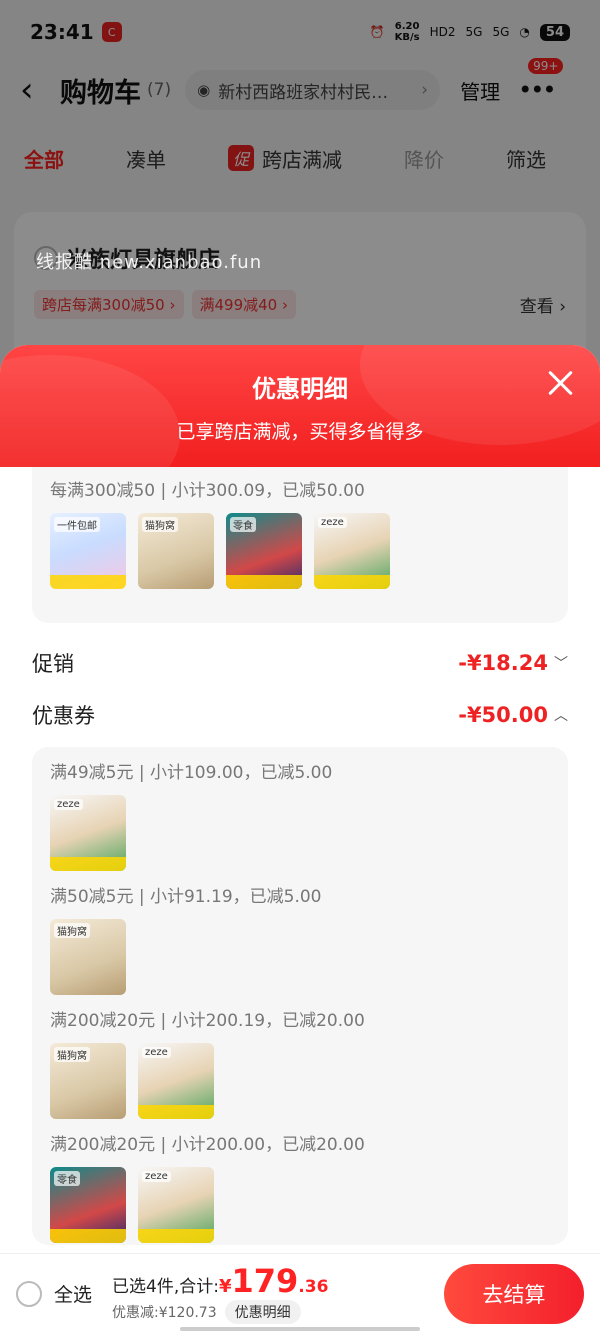 Image resolution: width=600 pixels, height=1333 pixels. I want to click on sheet-title: 优惠明细, so click(300, 389).